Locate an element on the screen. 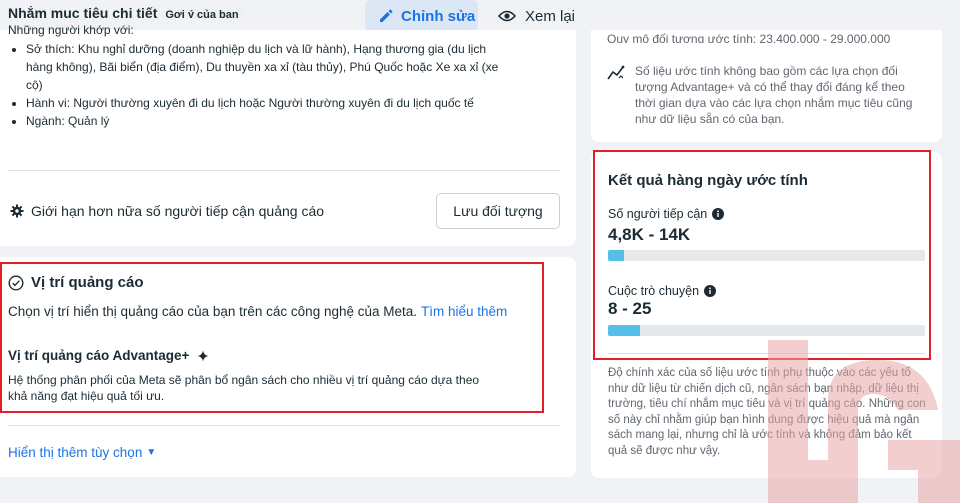 This screenshot has height=503, width=960. tab-preview-label: Xem lại is located at coordinates (550, 16).